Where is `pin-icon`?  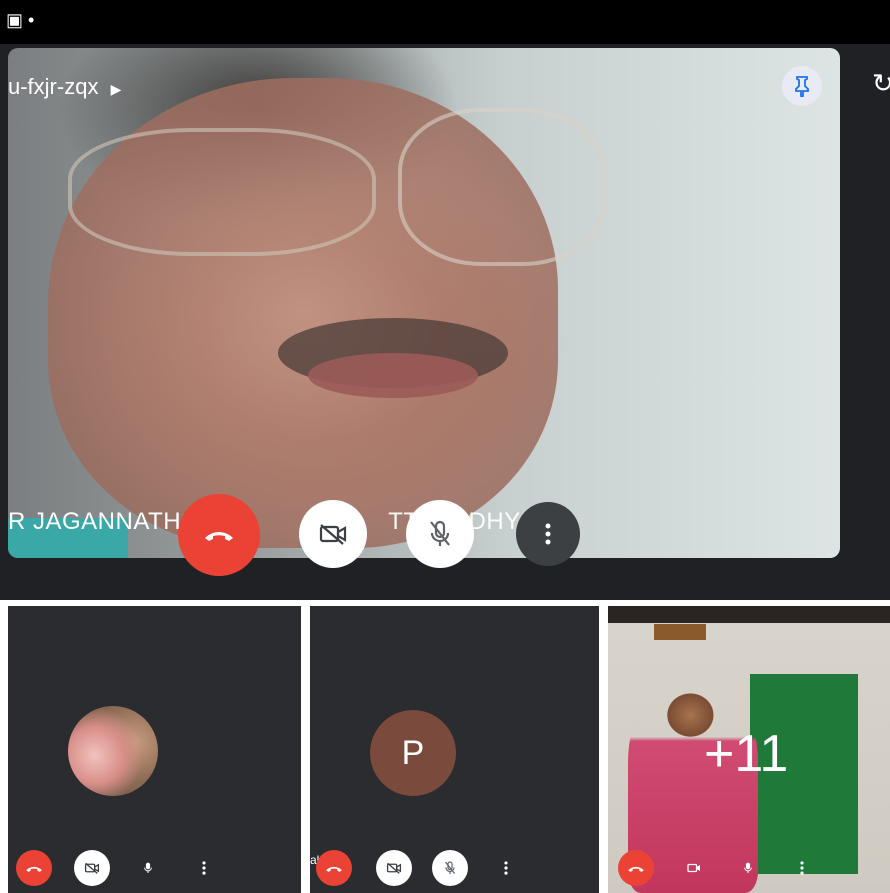 pin-icon is located at coordinates (802, 86).